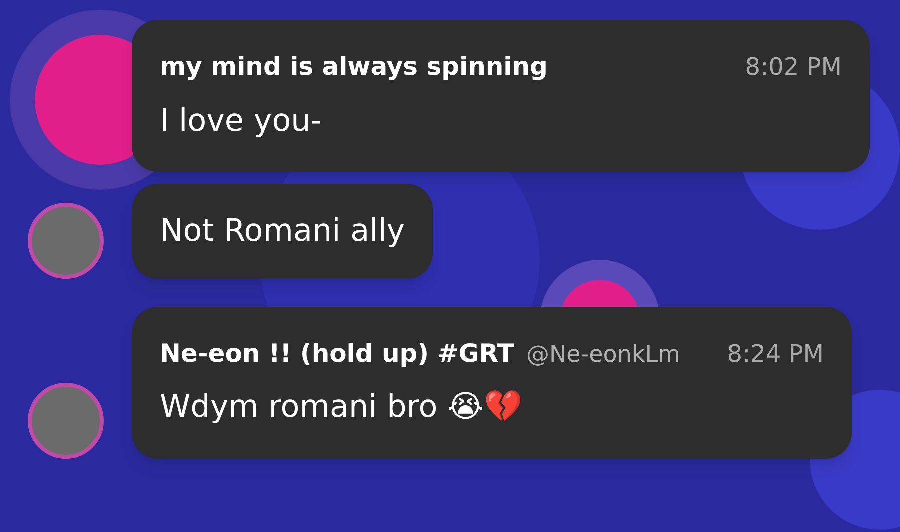  Describe the element at coordinates (603, 355) in the screenshot. I see `author-handle: @Ne-eonkLm` at that location.